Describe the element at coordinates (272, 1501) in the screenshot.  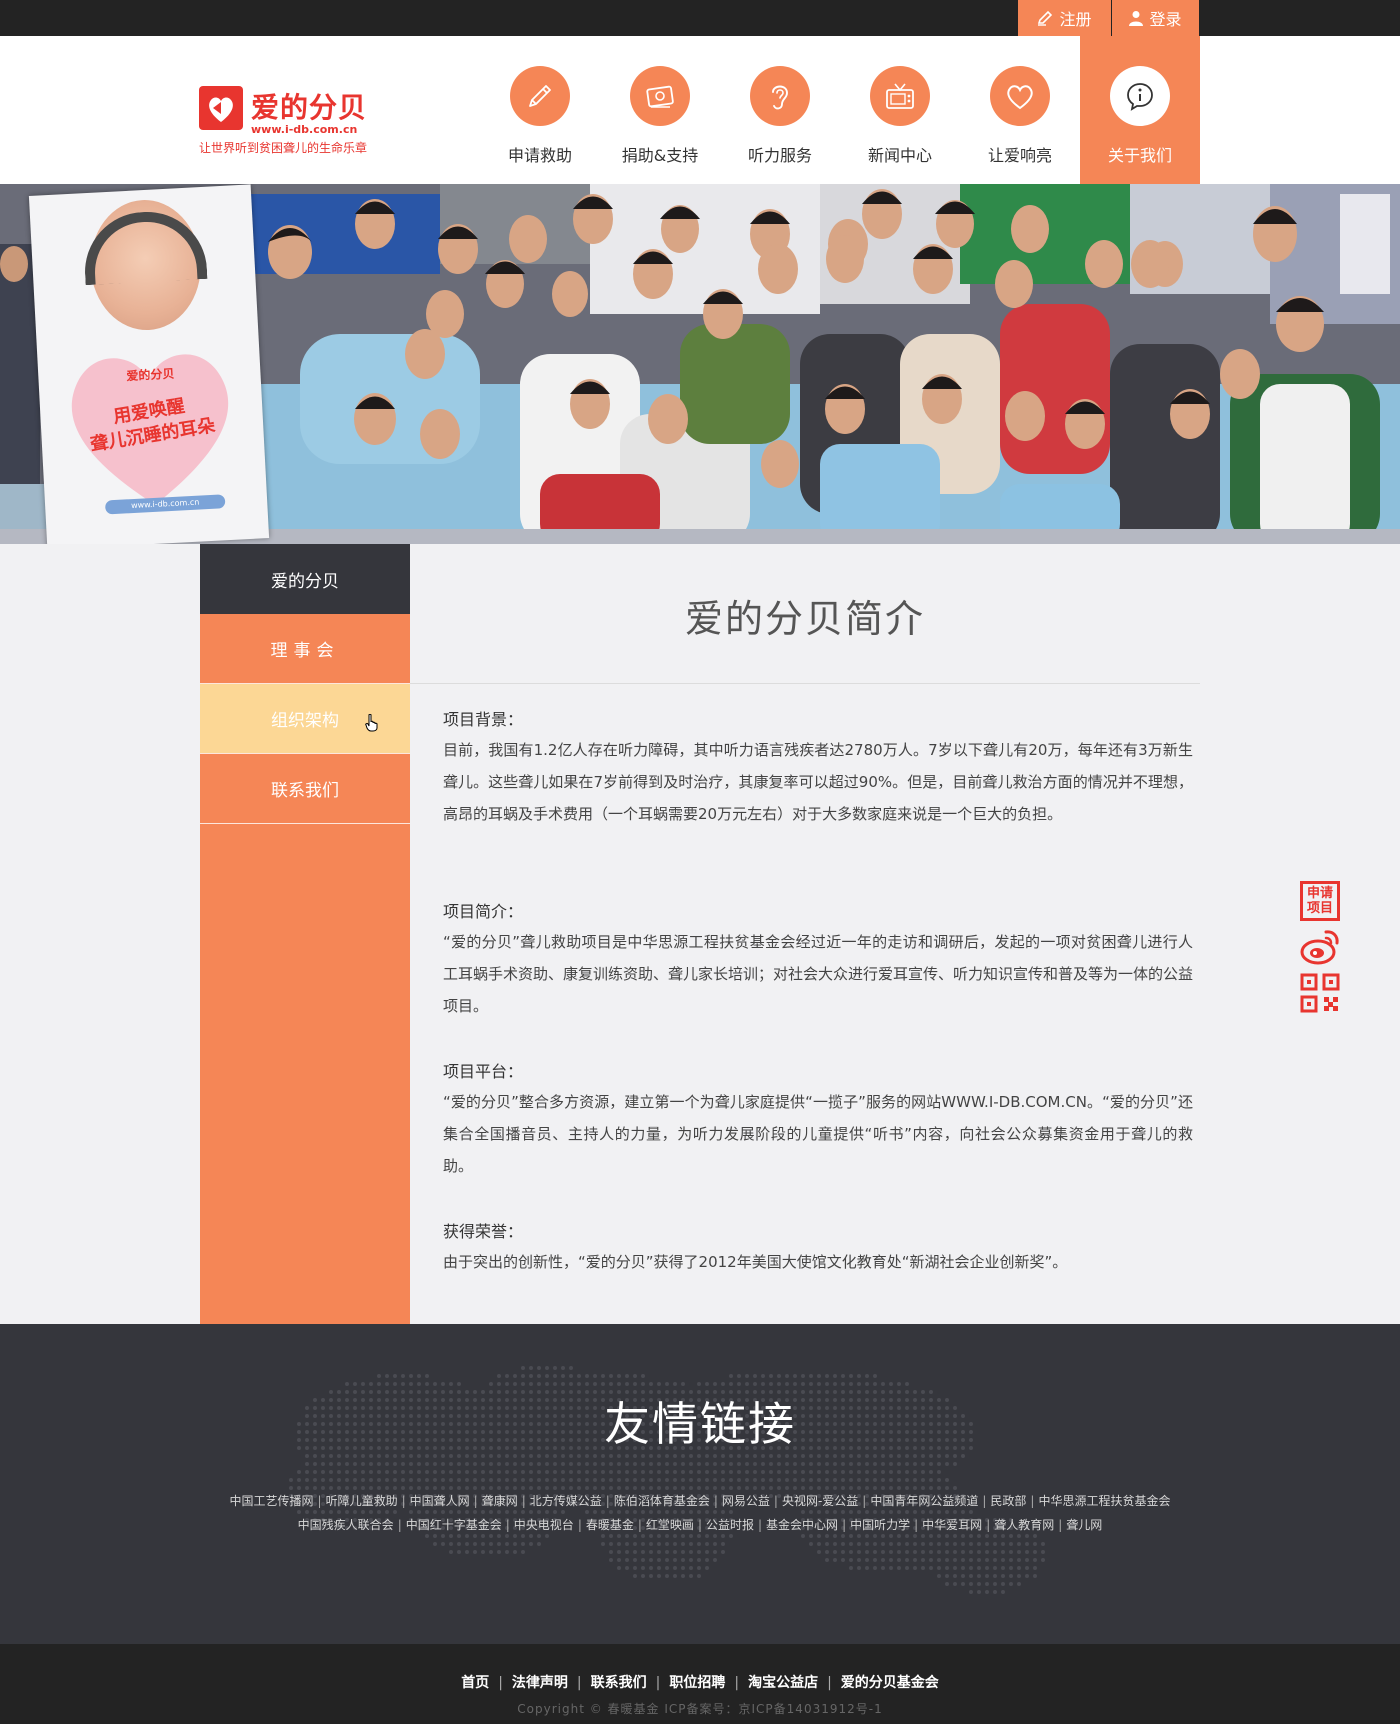
I see `friend-link: 中国工艺传播网` at that location.